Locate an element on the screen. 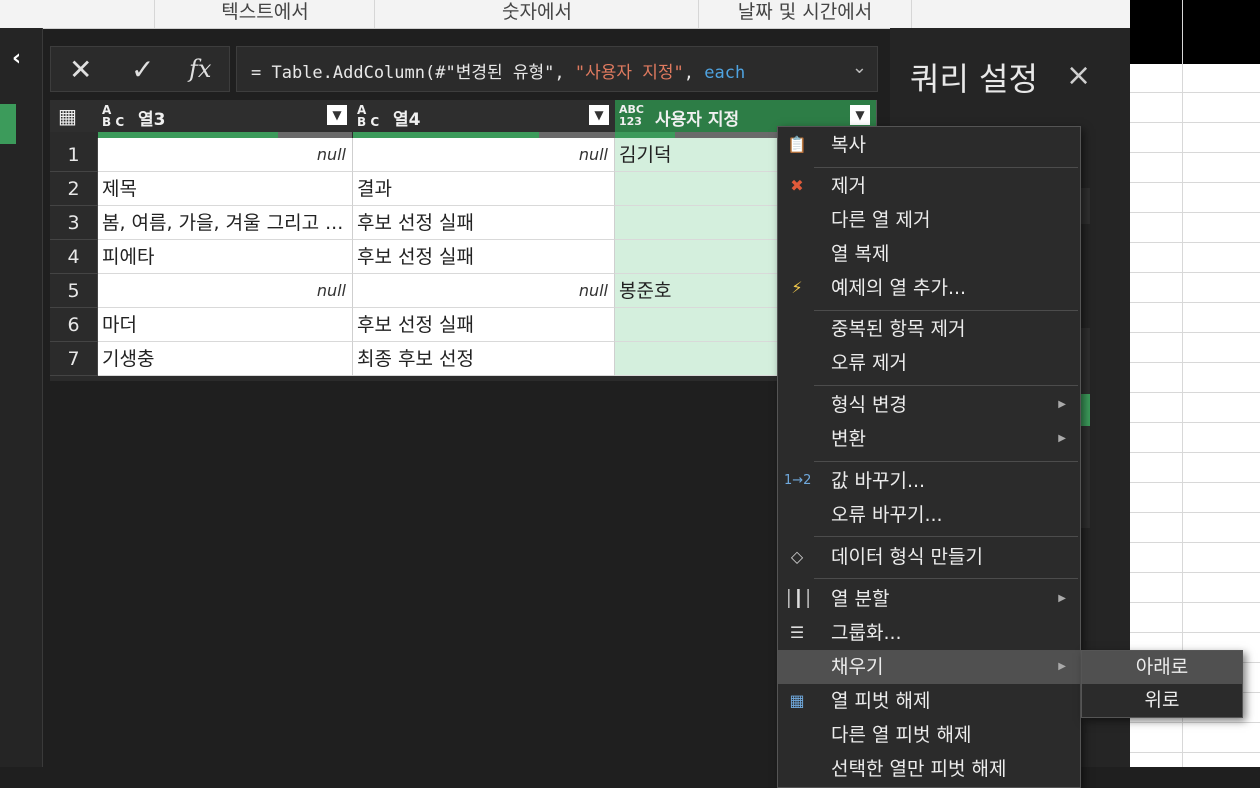  row-number: 7 is located at coordinates (74, 359).